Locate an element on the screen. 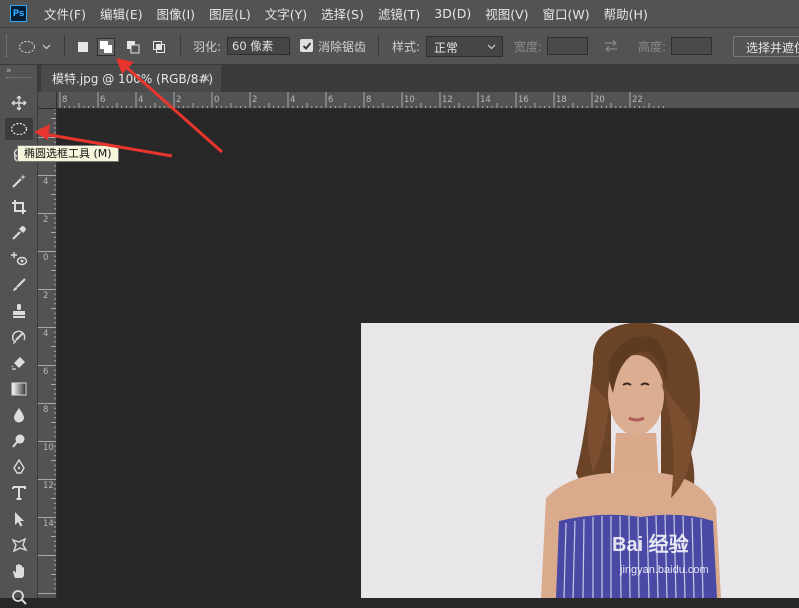 The width and height of the screenshot is (799, 608). history-brush-icon is located at coordinates (18, 337).